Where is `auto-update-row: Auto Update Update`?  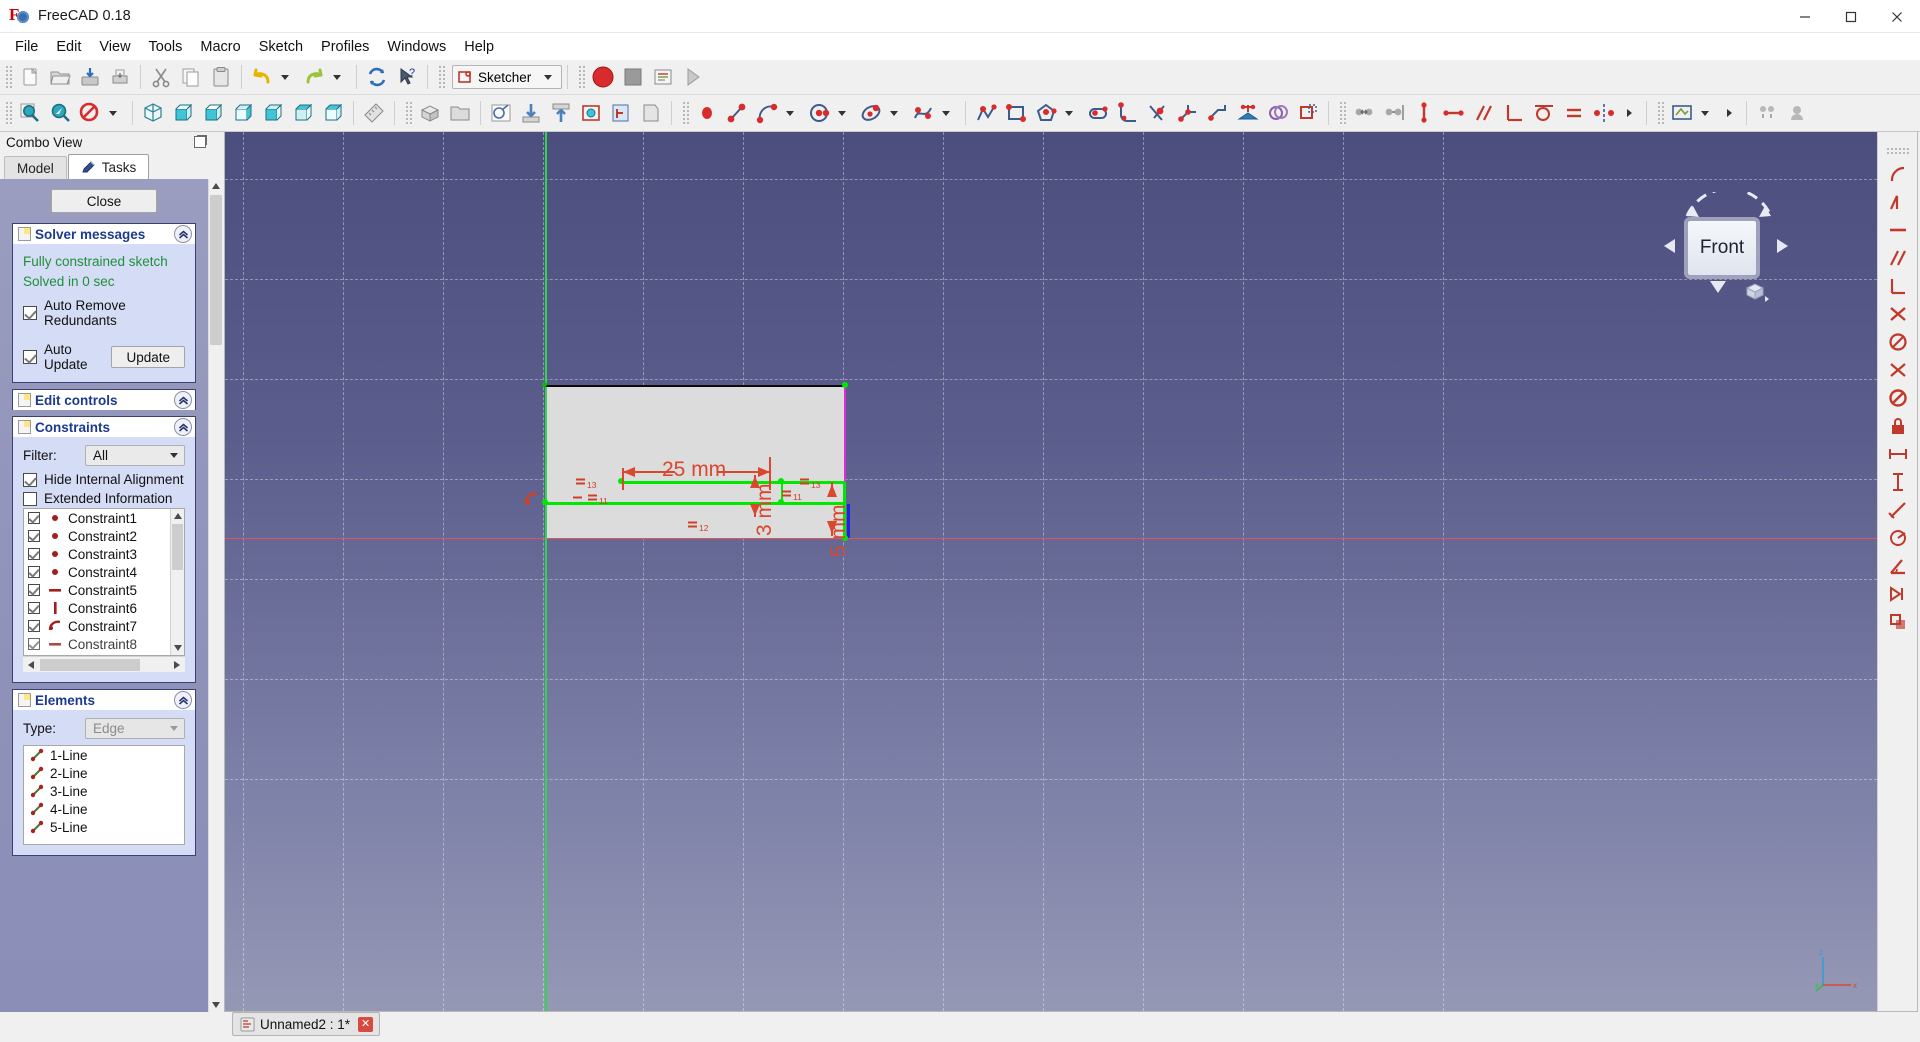
auto-update-row: Auto Update Update is located at coordinates (104, 357).